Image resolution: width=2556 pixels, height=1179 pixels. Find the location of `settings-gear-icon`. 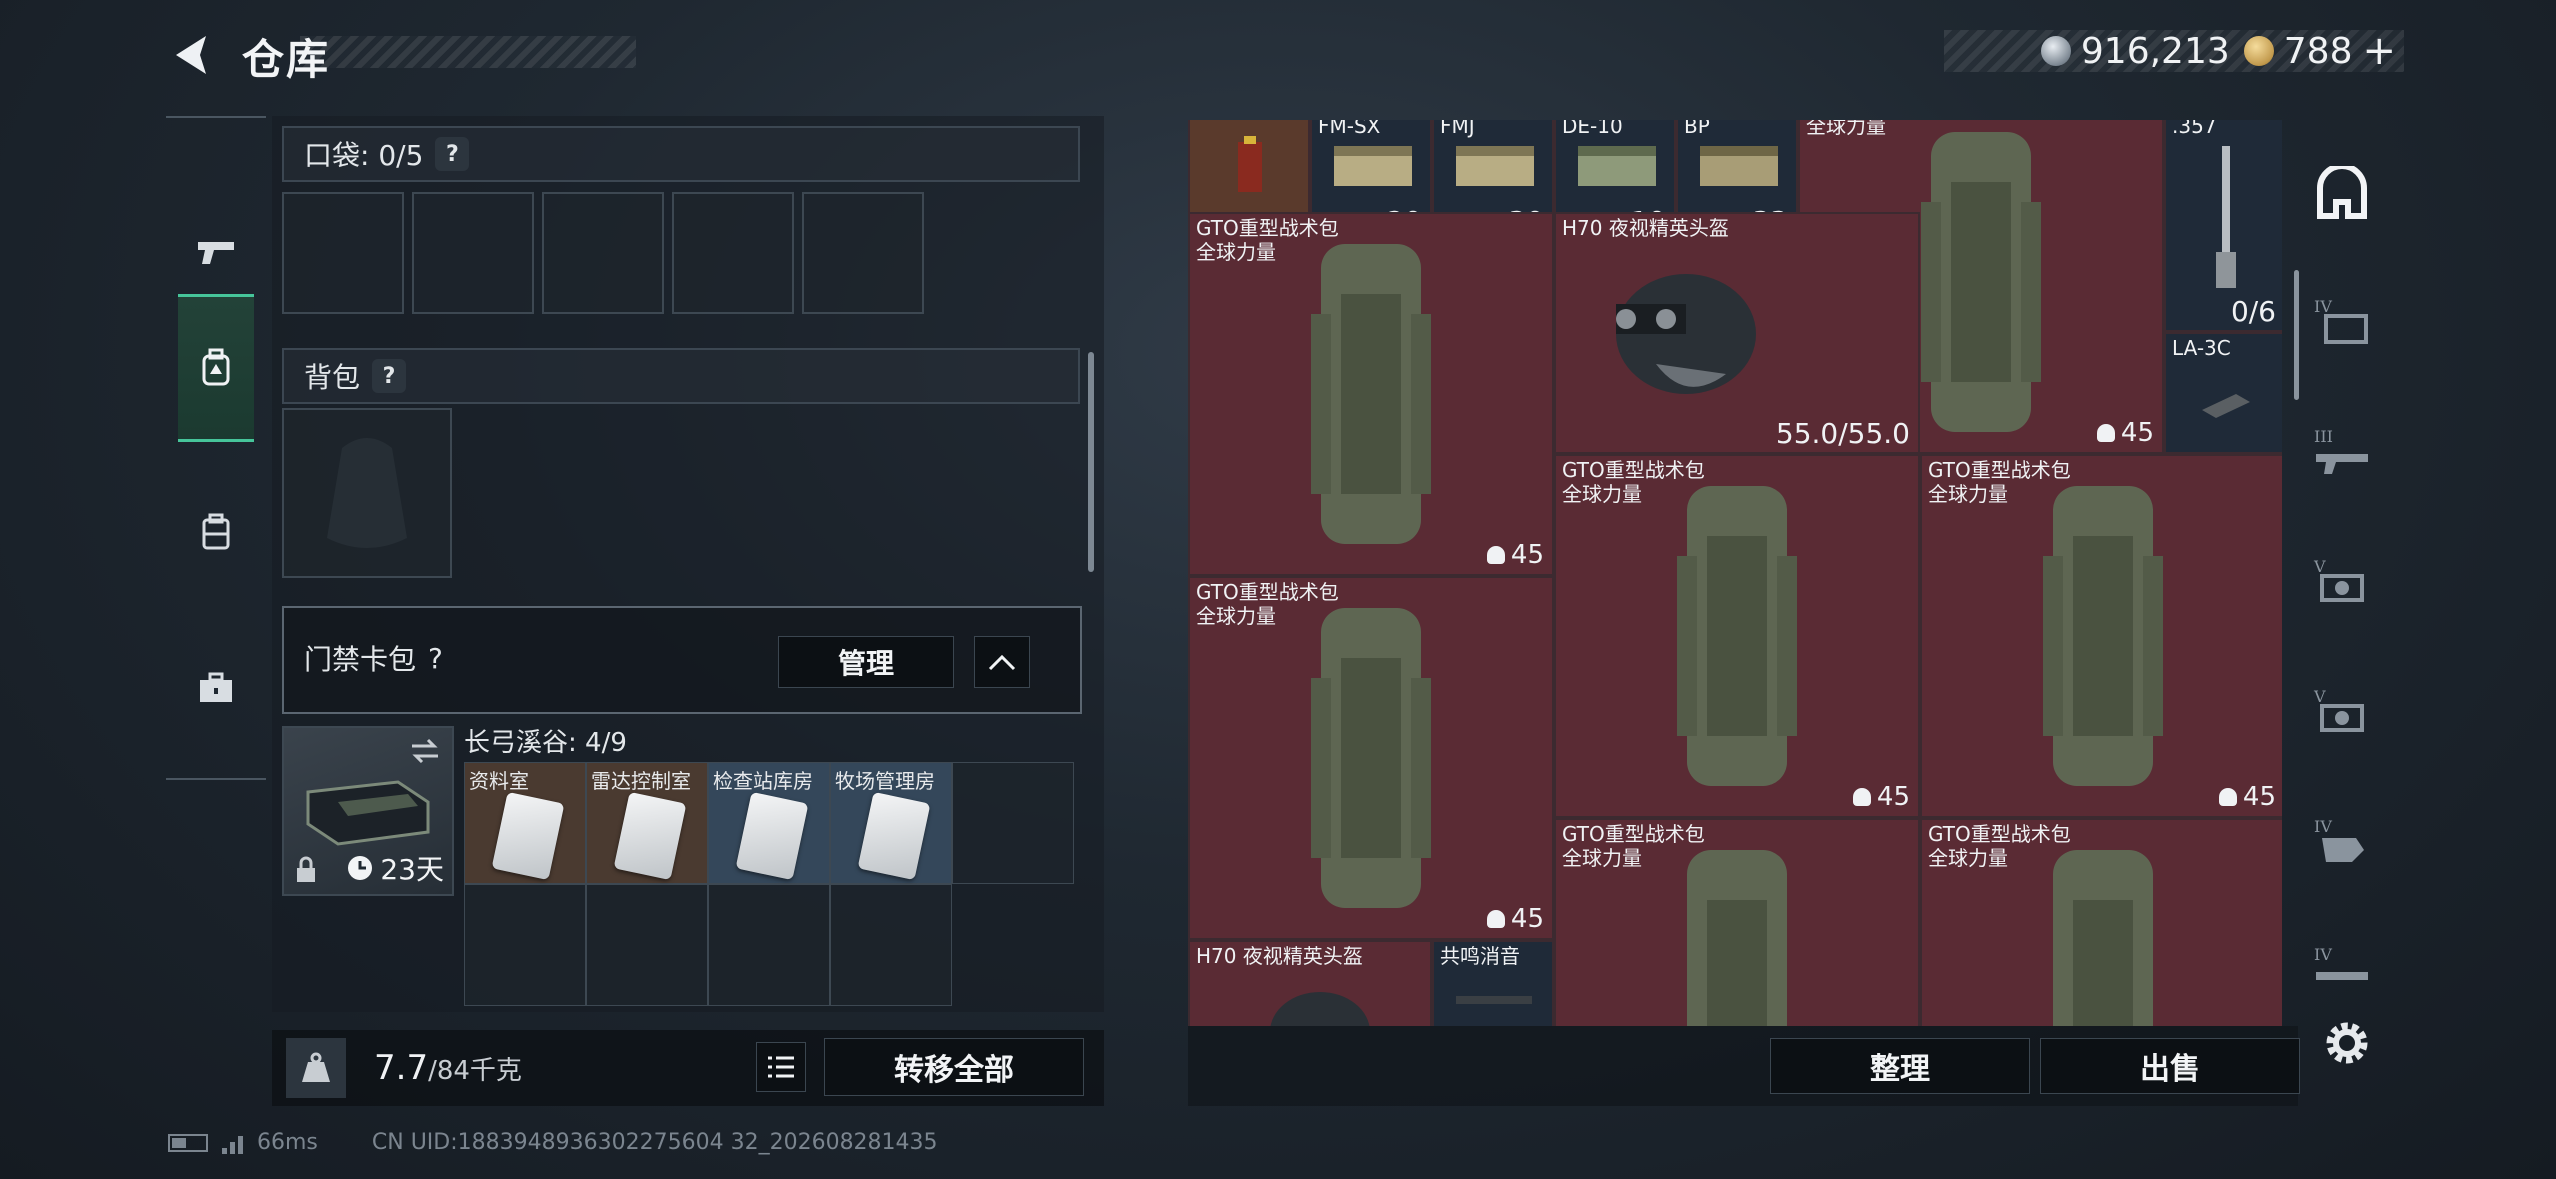

settings-gear-icon is located at coordinates (2347, 1043).